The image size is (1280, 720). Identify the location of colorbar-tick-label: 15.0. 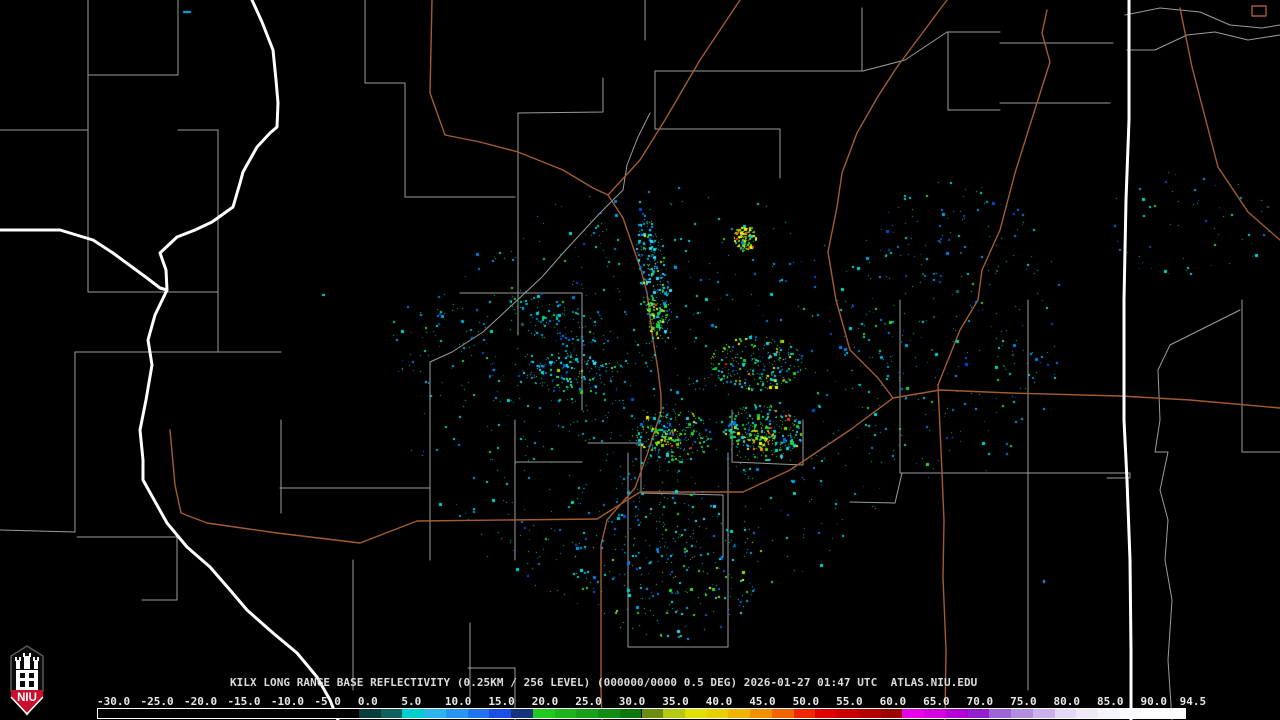
(501, 701).